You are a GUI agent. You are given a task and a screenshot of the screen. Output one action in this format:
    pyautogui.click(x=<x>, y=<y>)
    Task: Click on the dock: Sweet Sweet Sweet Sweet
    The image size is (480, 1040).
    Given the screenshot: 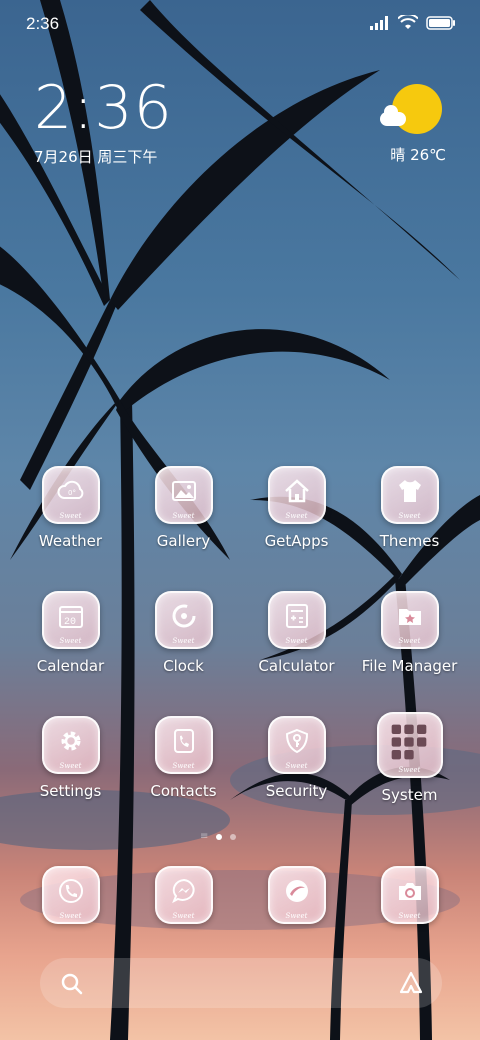 What is the action you would take?
    pyautogui.click(x=240, y=895)
    